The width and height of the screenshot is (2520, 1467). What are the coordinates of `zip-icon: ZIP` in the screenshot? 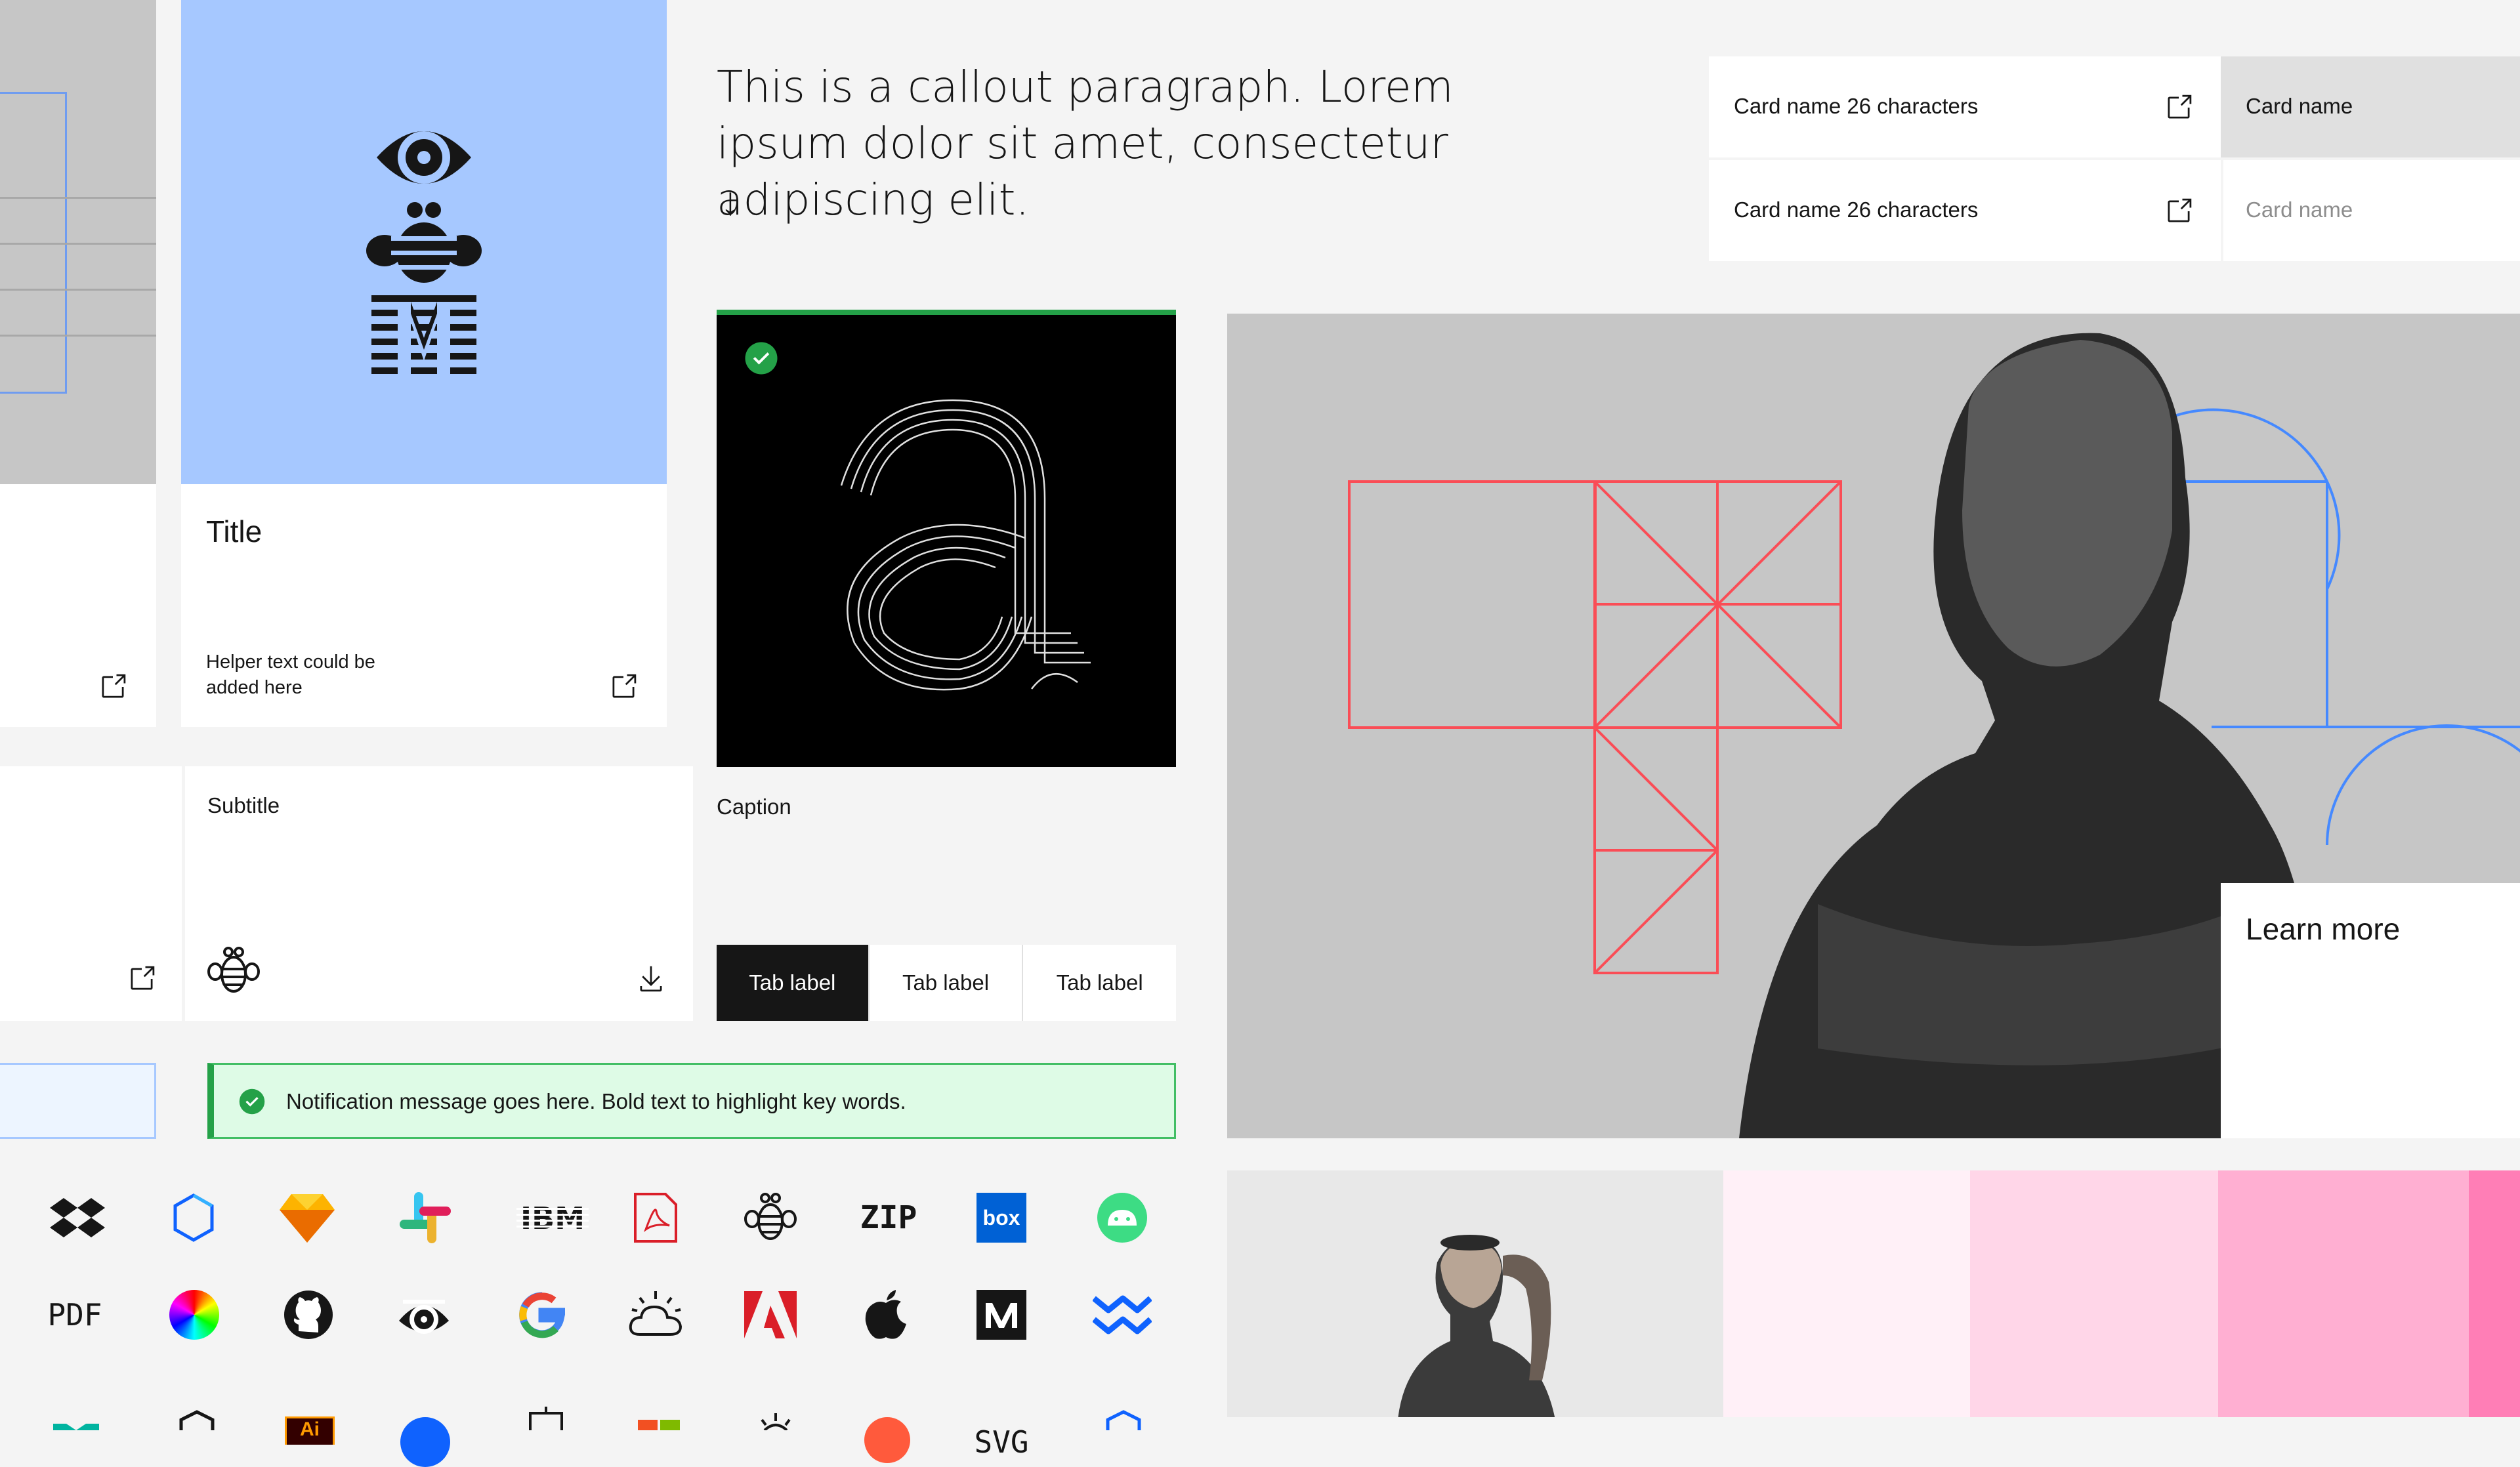 It's located at (888, 1217).